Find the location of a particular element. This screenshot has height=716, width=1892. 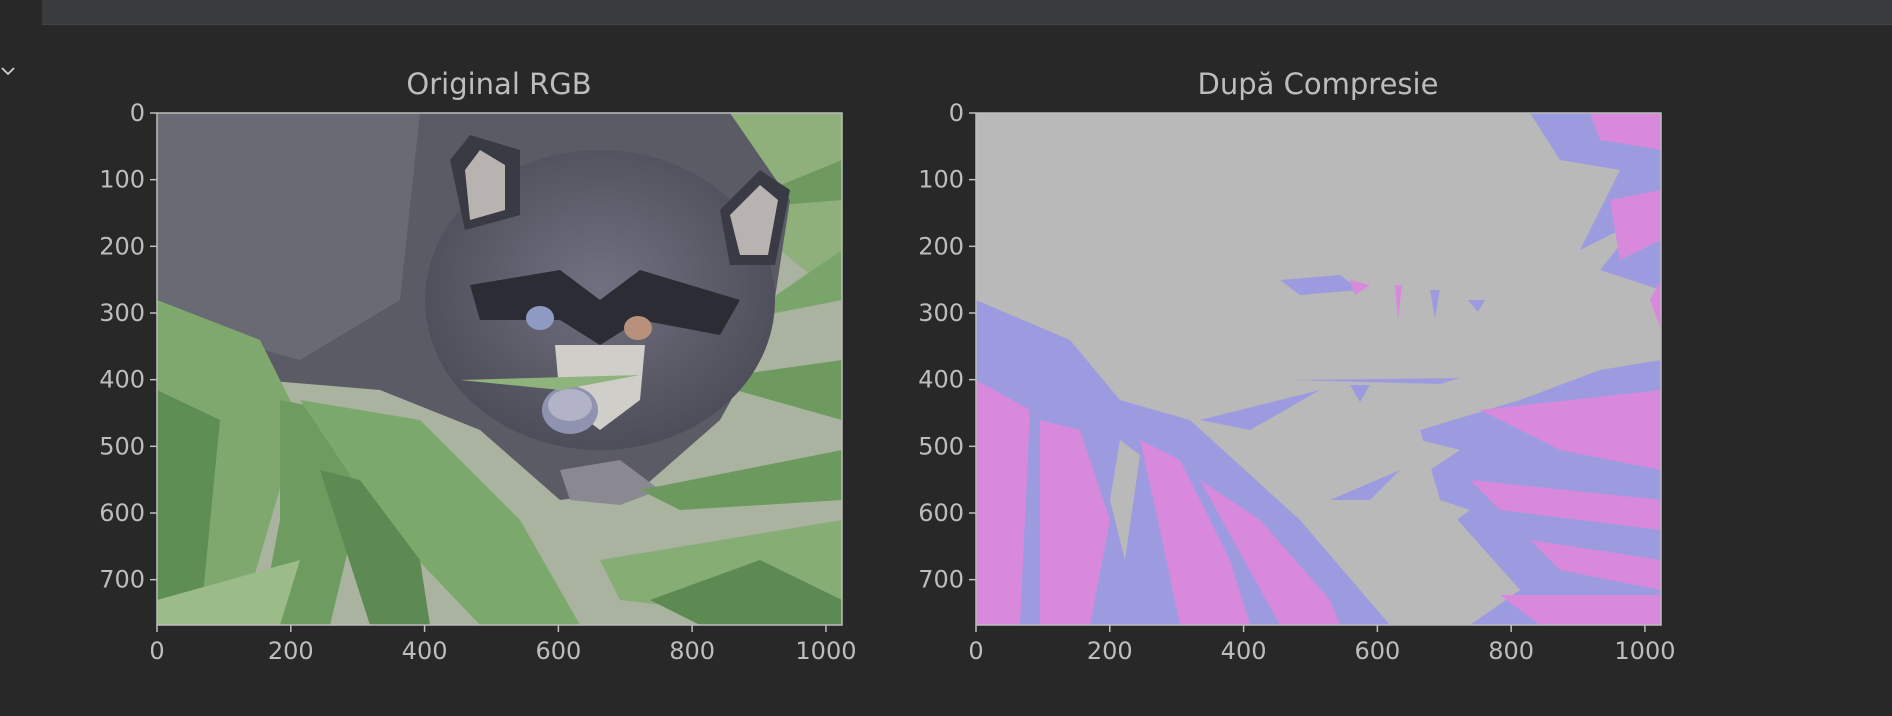

subplot-title: Original RGB is located at coordinates (498, 84).